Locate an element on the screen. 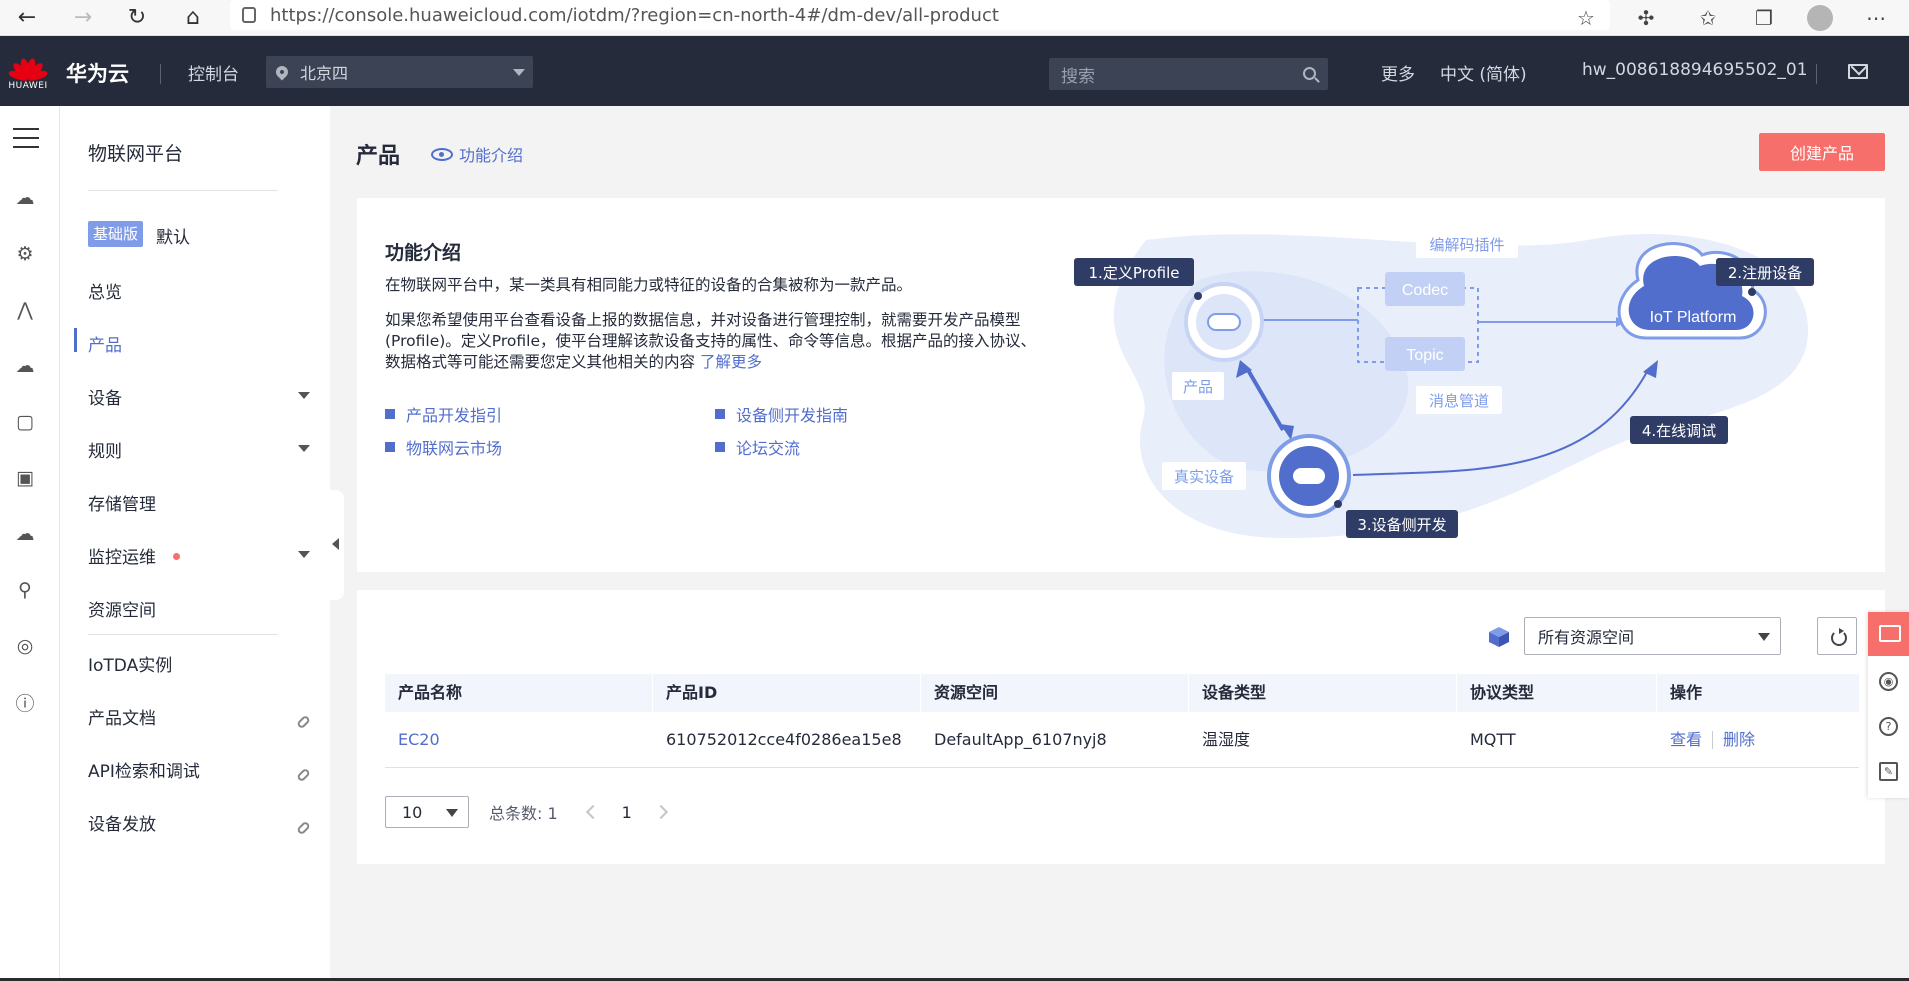 Image resolution: width=1909 pixels, height=981 pixels. ip-icon: ⓘ is located at coordinates (25, 702).